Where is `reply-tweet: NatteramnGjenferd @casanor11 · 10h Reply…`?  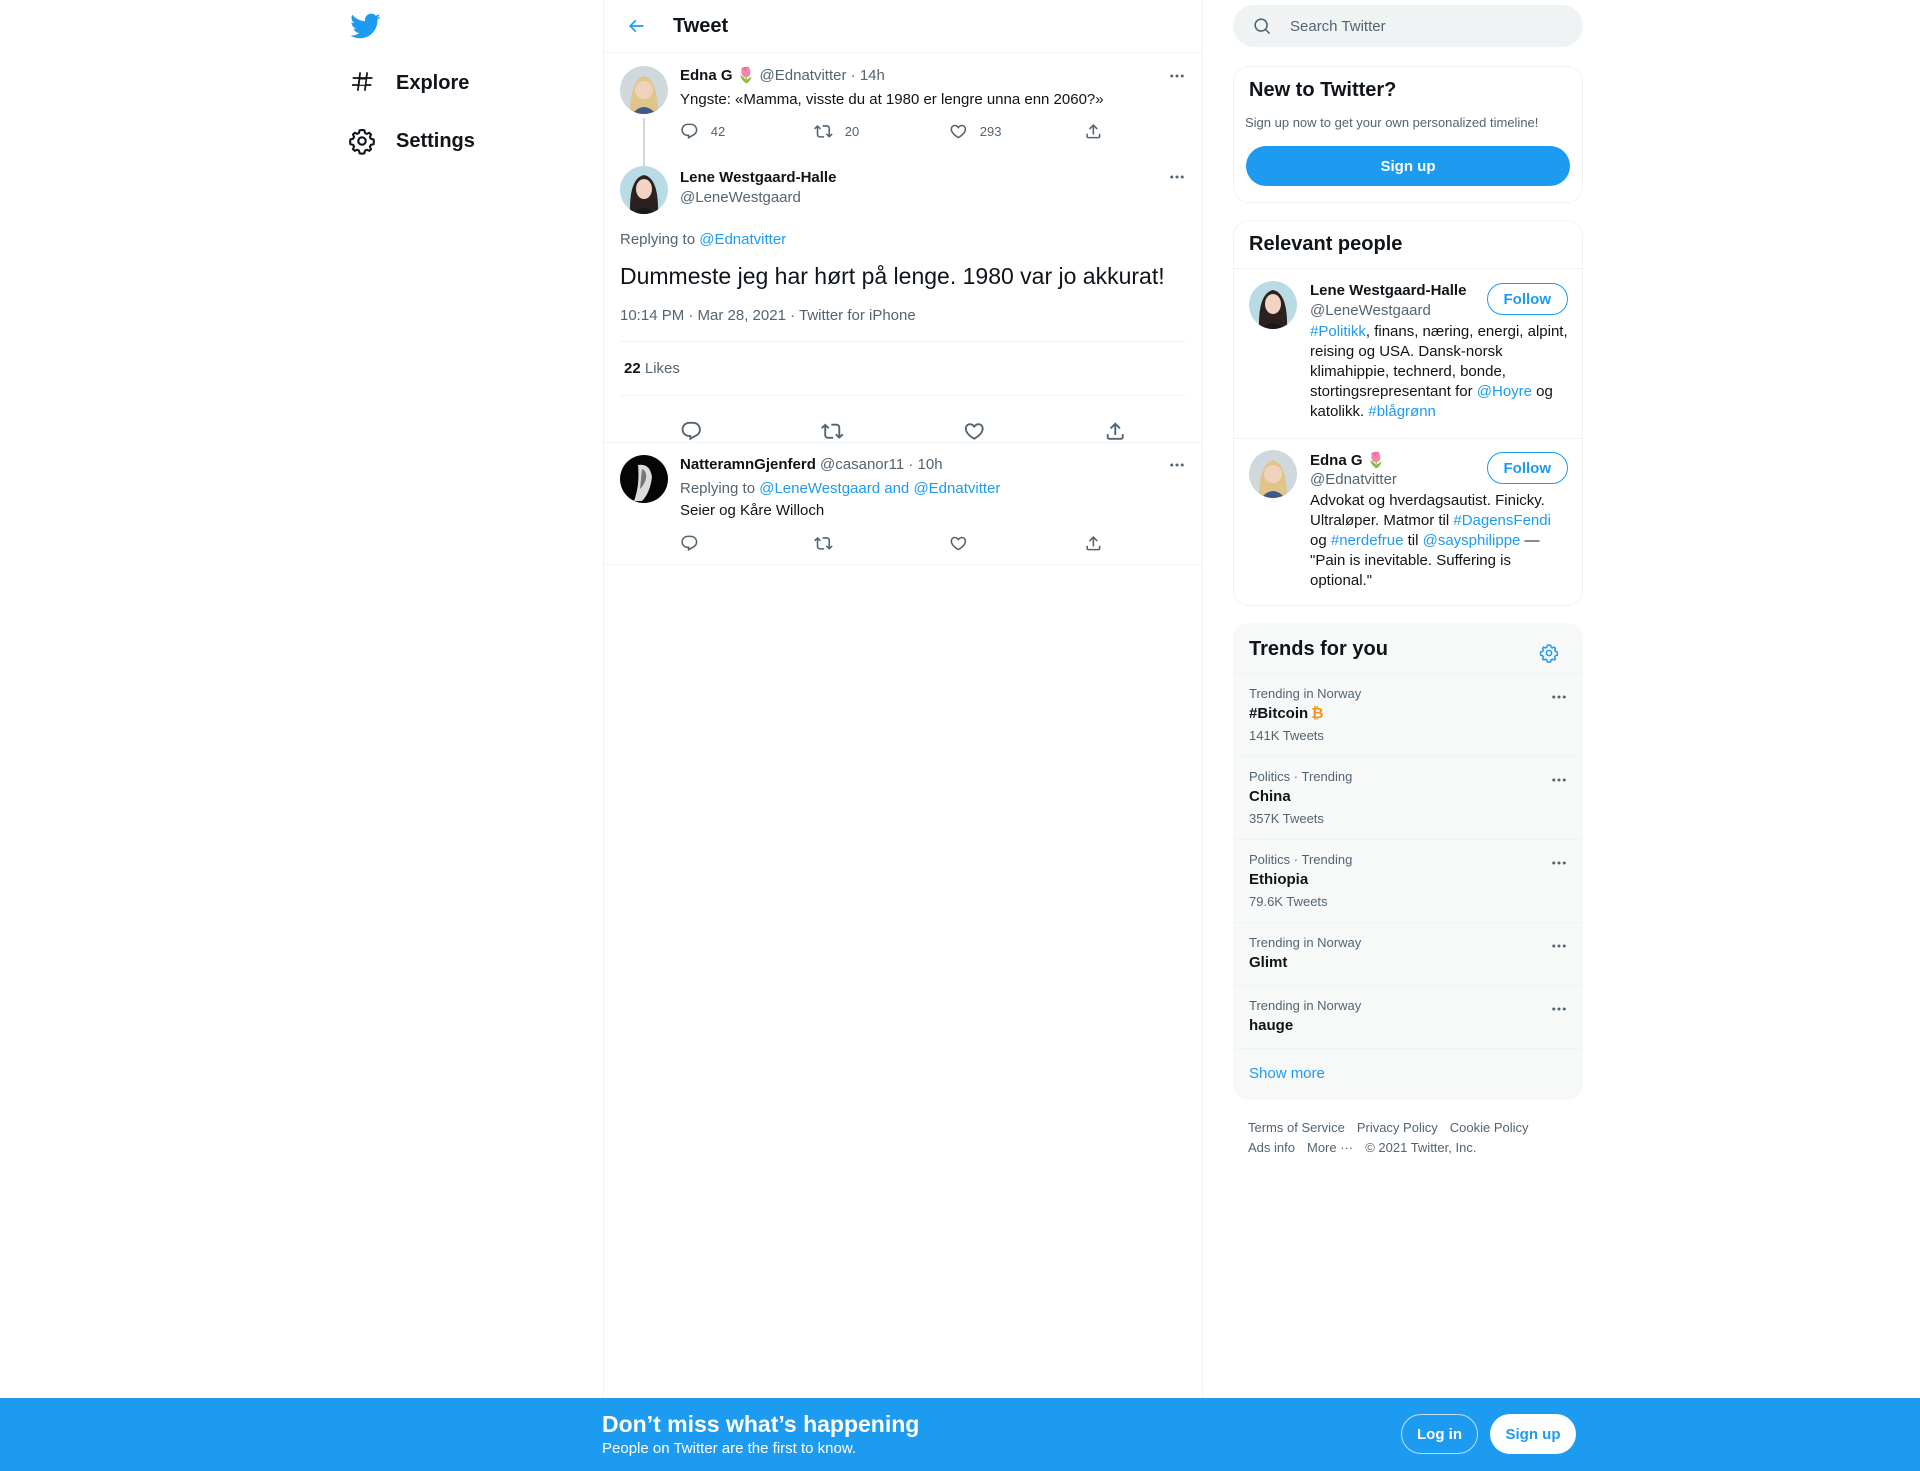 reply-tweet: NatteramnGjenferd @casanor11 · 10h Reply… is located at coordinates (903, 504).